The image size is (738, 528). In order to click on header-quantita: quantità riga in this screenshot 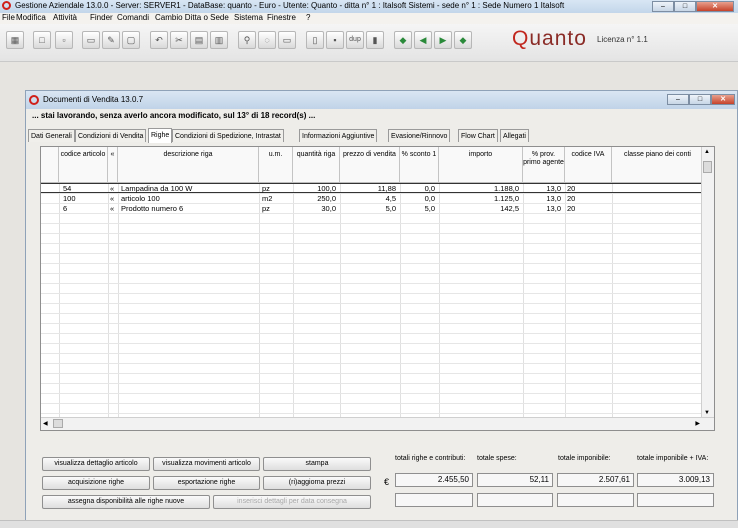, I will do `click(316, 165)`.